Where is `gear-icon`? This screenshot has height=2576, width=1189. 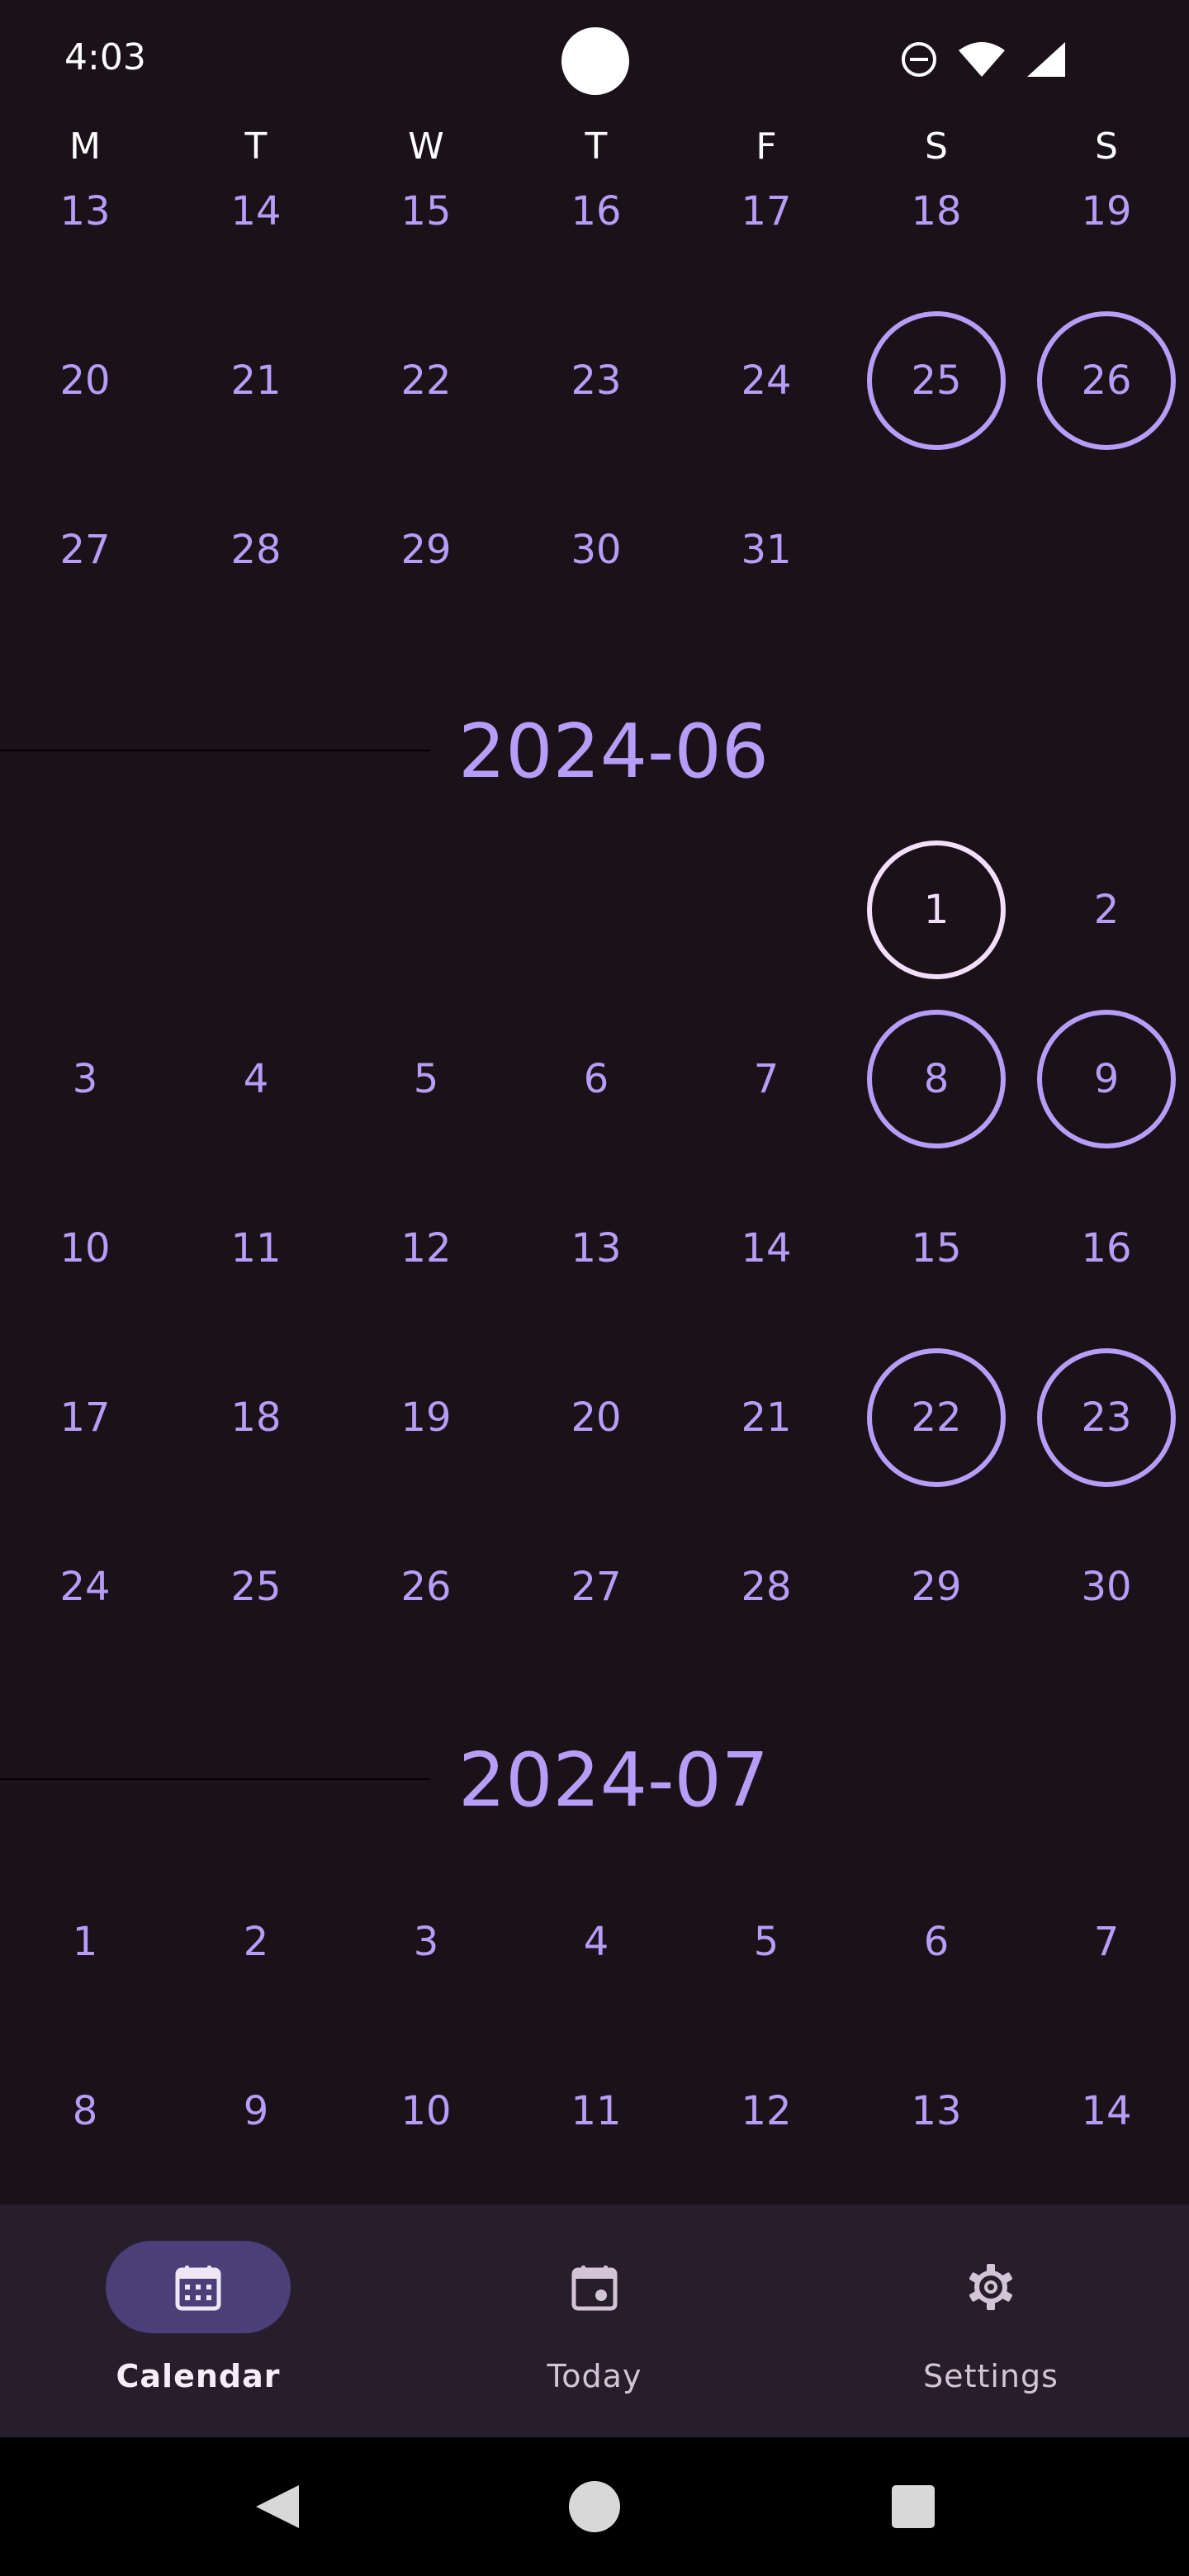
gear-icon is located at coordinates (991, 2287).